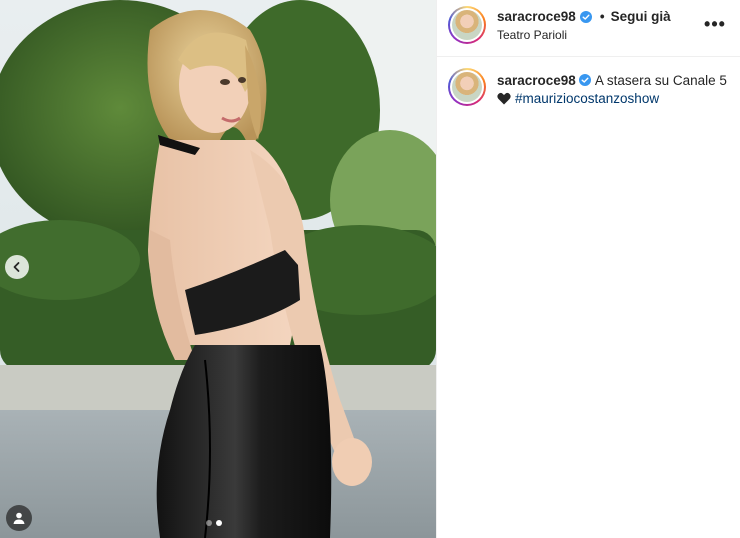 This screenshot has height=538, width=740. I want to click on previous-slide-button, so click(17, 267).